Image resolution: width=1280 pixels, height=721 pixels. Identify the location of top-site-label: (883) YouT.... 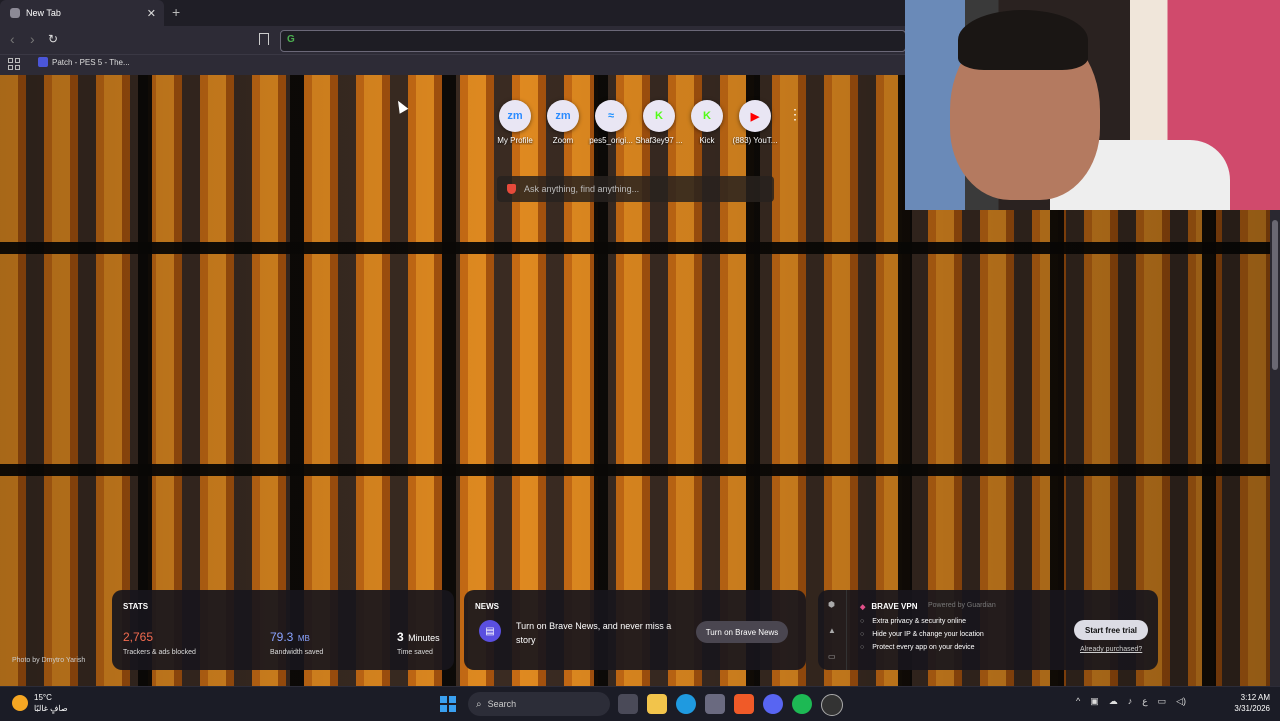
(755, 140).